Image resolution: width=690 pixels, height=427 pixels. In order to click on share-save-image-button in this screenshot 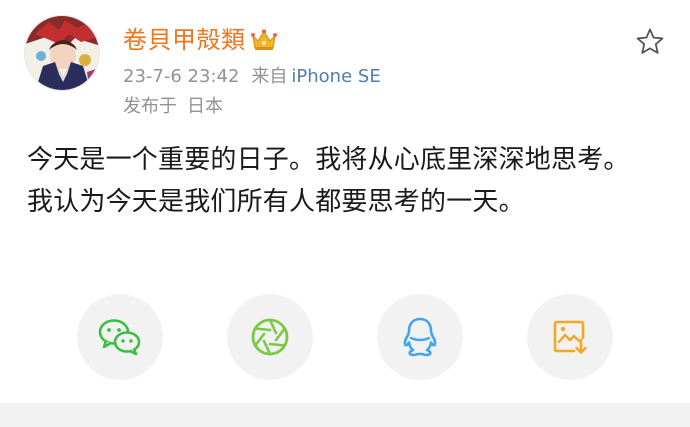, I will do `click(570, 337)`.